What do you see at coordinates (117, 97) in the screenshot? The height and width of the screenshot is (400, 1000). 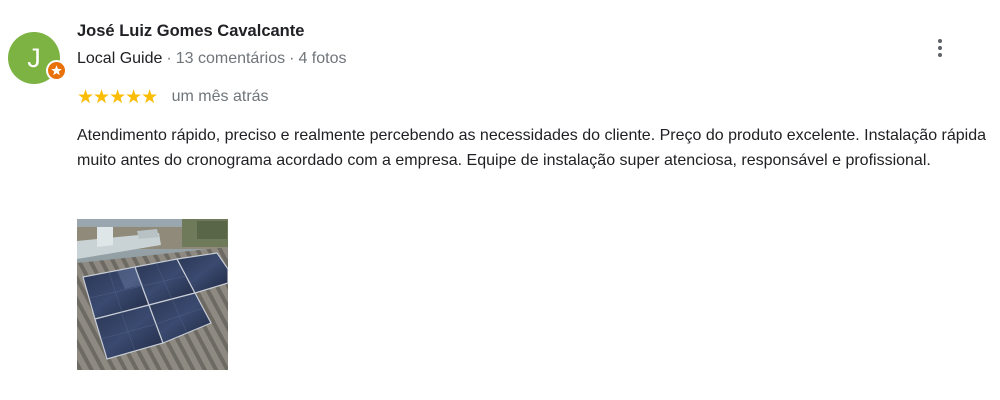 I see `star-rating: ★★★★★` at bounding box center [117, 97].